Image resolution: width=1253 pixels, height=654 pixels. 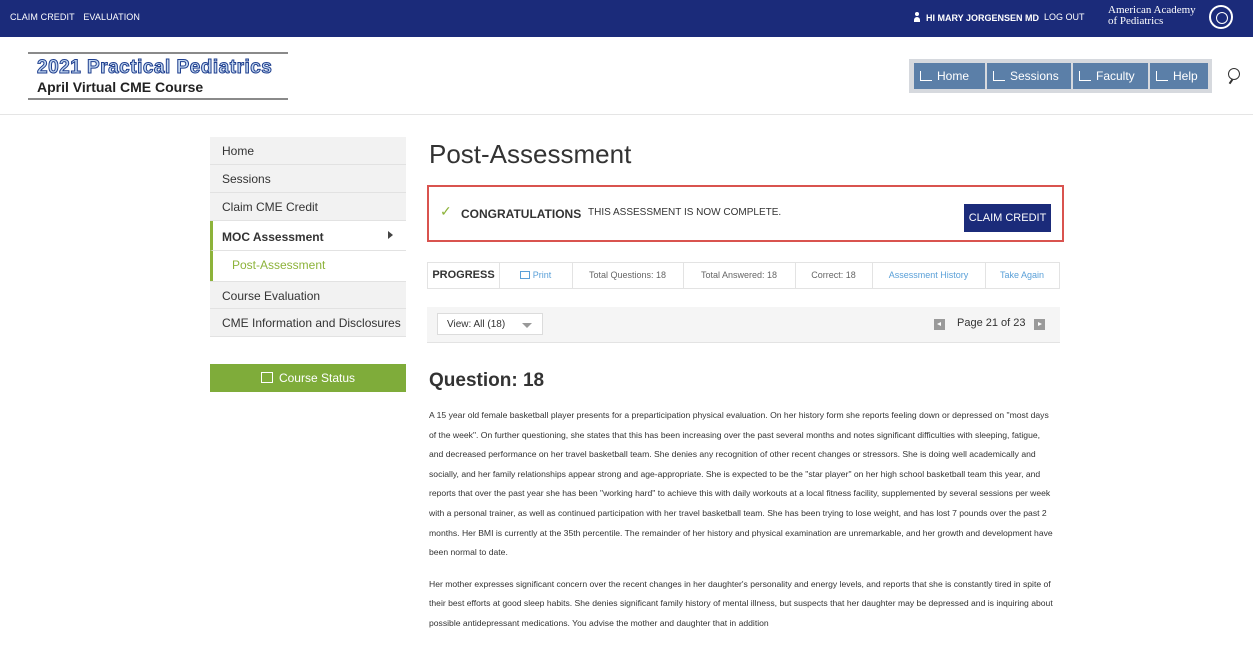 What do you see at coordinates (1115, 76) in the screenshot?
I see `nav-faculty-label: Faculty` at bounding box center [1115, 76].